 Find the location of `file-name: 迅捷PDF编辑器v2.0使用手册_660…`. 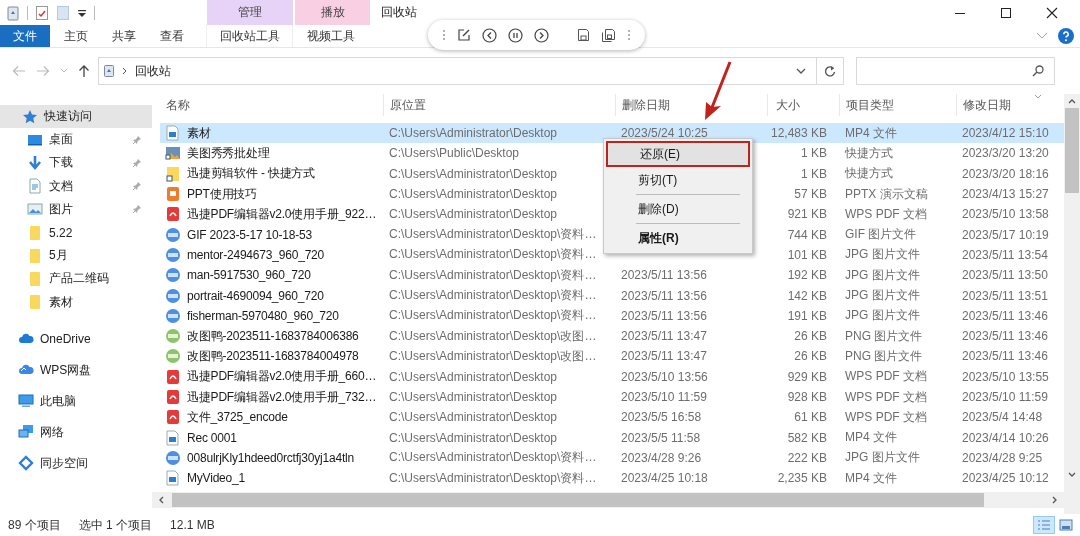

file-name: 迅捷PDF编辑器v2.0使用手册_660… is located at coordinates (282, 377).